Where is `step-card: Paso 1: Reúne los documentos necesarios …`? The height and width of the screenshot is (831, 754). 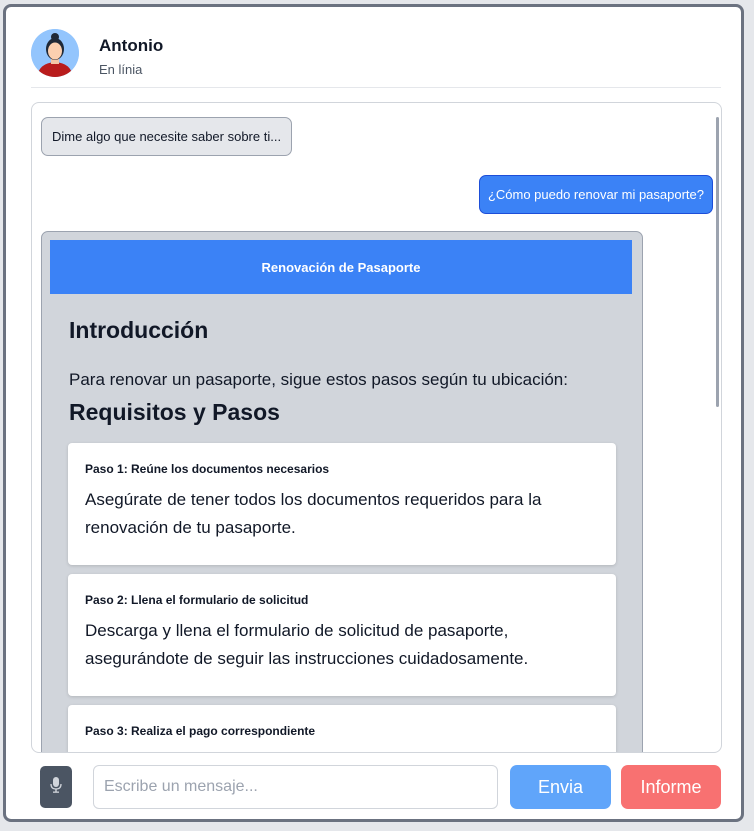
step-card: Paso 1: Reúne los documentos necesarios … is located at coordinates (342, 504).